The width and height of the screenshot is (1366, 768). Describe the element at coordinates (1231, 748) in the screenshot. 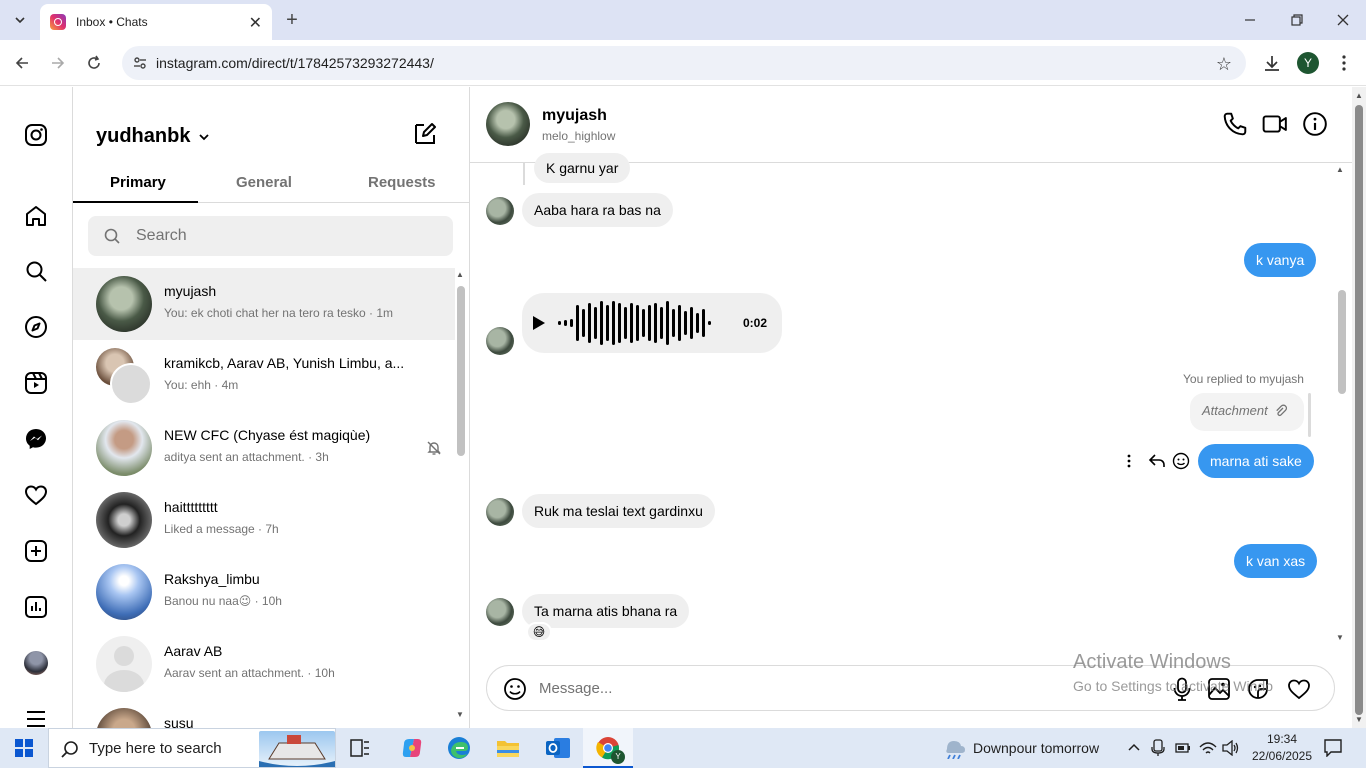

I see `volume-icon` at that location.